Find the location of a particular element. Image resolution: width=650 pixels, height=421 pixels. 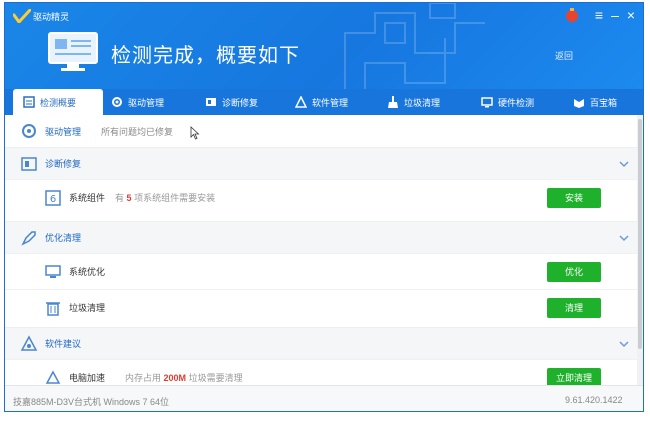

item-label: 系统组件 is located at coordinates (87, 198).